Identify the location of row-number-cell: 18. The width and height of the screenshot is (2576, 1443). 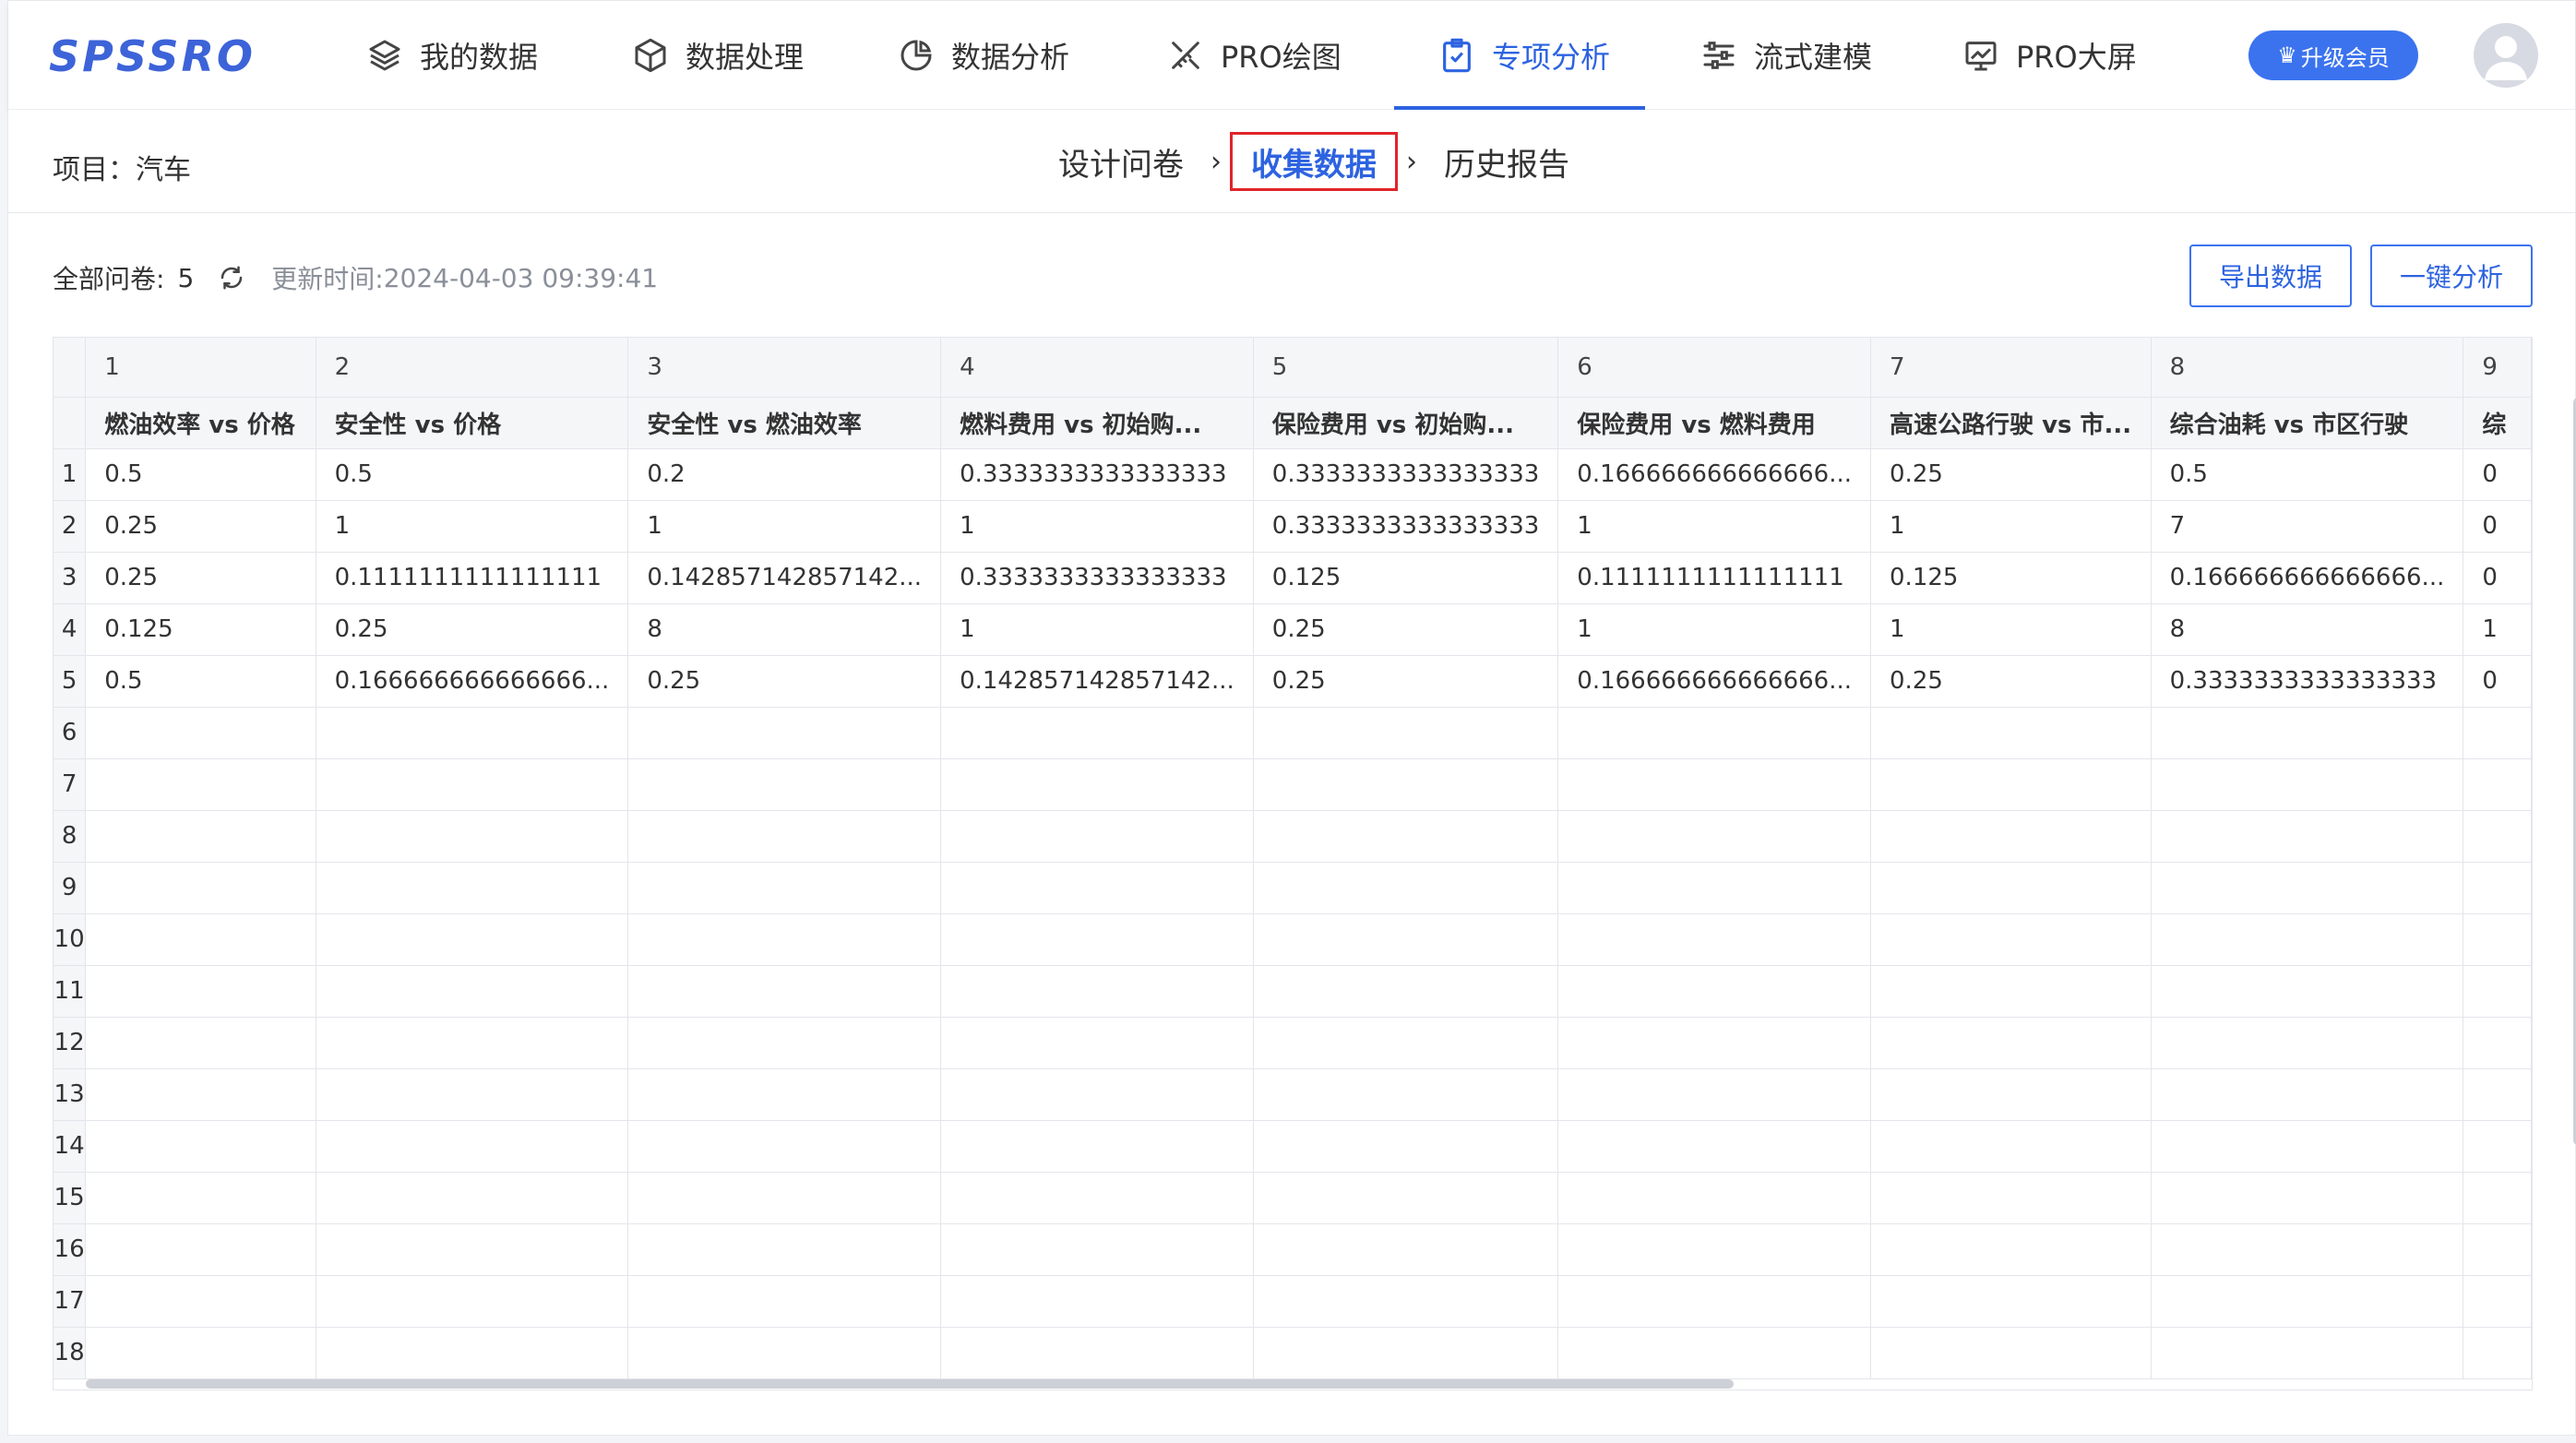
(70, 1353).